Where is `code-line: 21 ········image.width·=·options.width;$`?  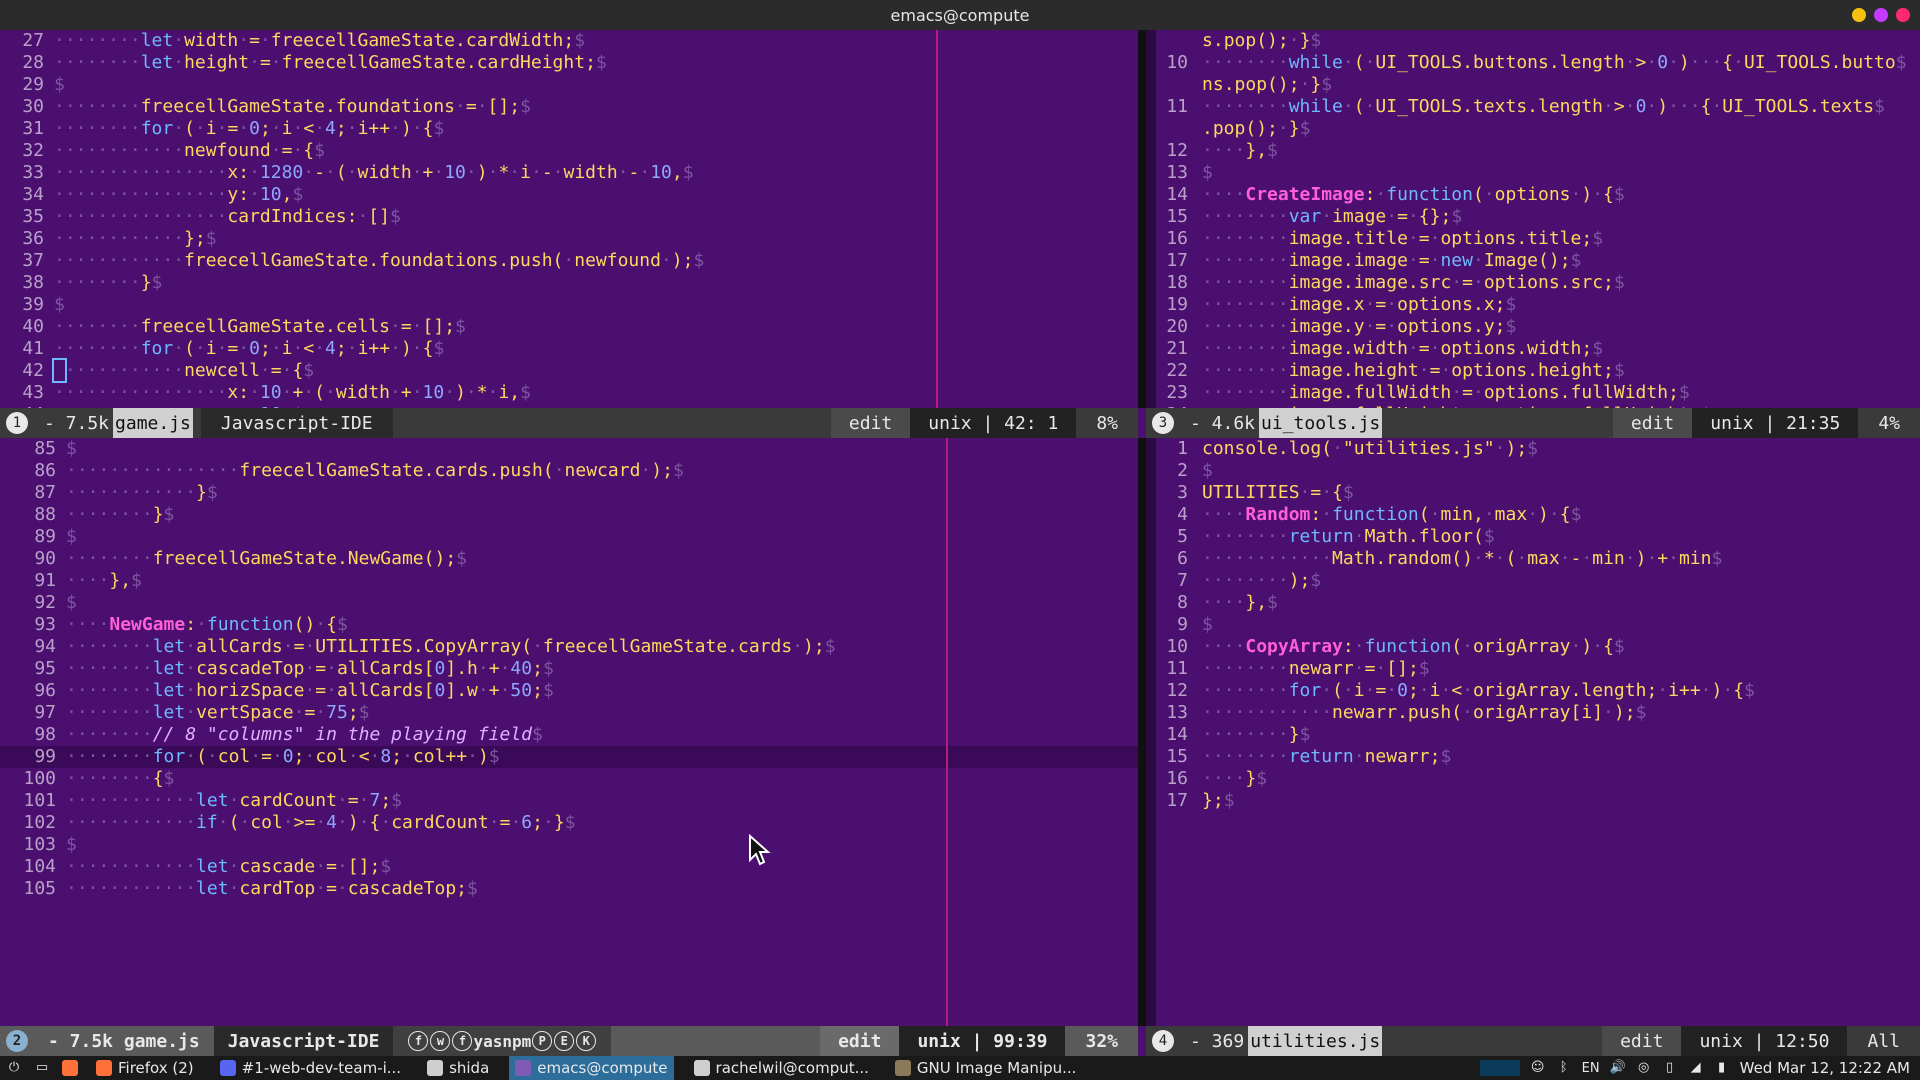
code-line: 21 ········image.width·=·options.width;$ is located at coordinates (1538, 349).